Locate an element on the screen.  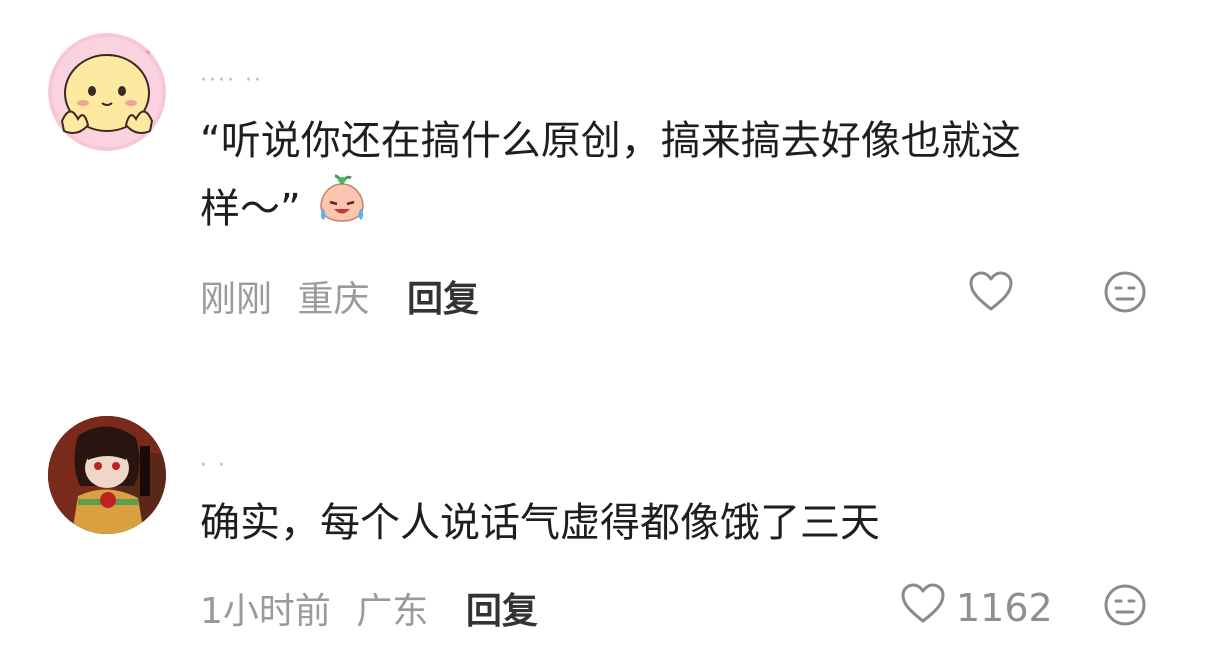
comment-time: 1小时前 is located at coordinates (265, 611).